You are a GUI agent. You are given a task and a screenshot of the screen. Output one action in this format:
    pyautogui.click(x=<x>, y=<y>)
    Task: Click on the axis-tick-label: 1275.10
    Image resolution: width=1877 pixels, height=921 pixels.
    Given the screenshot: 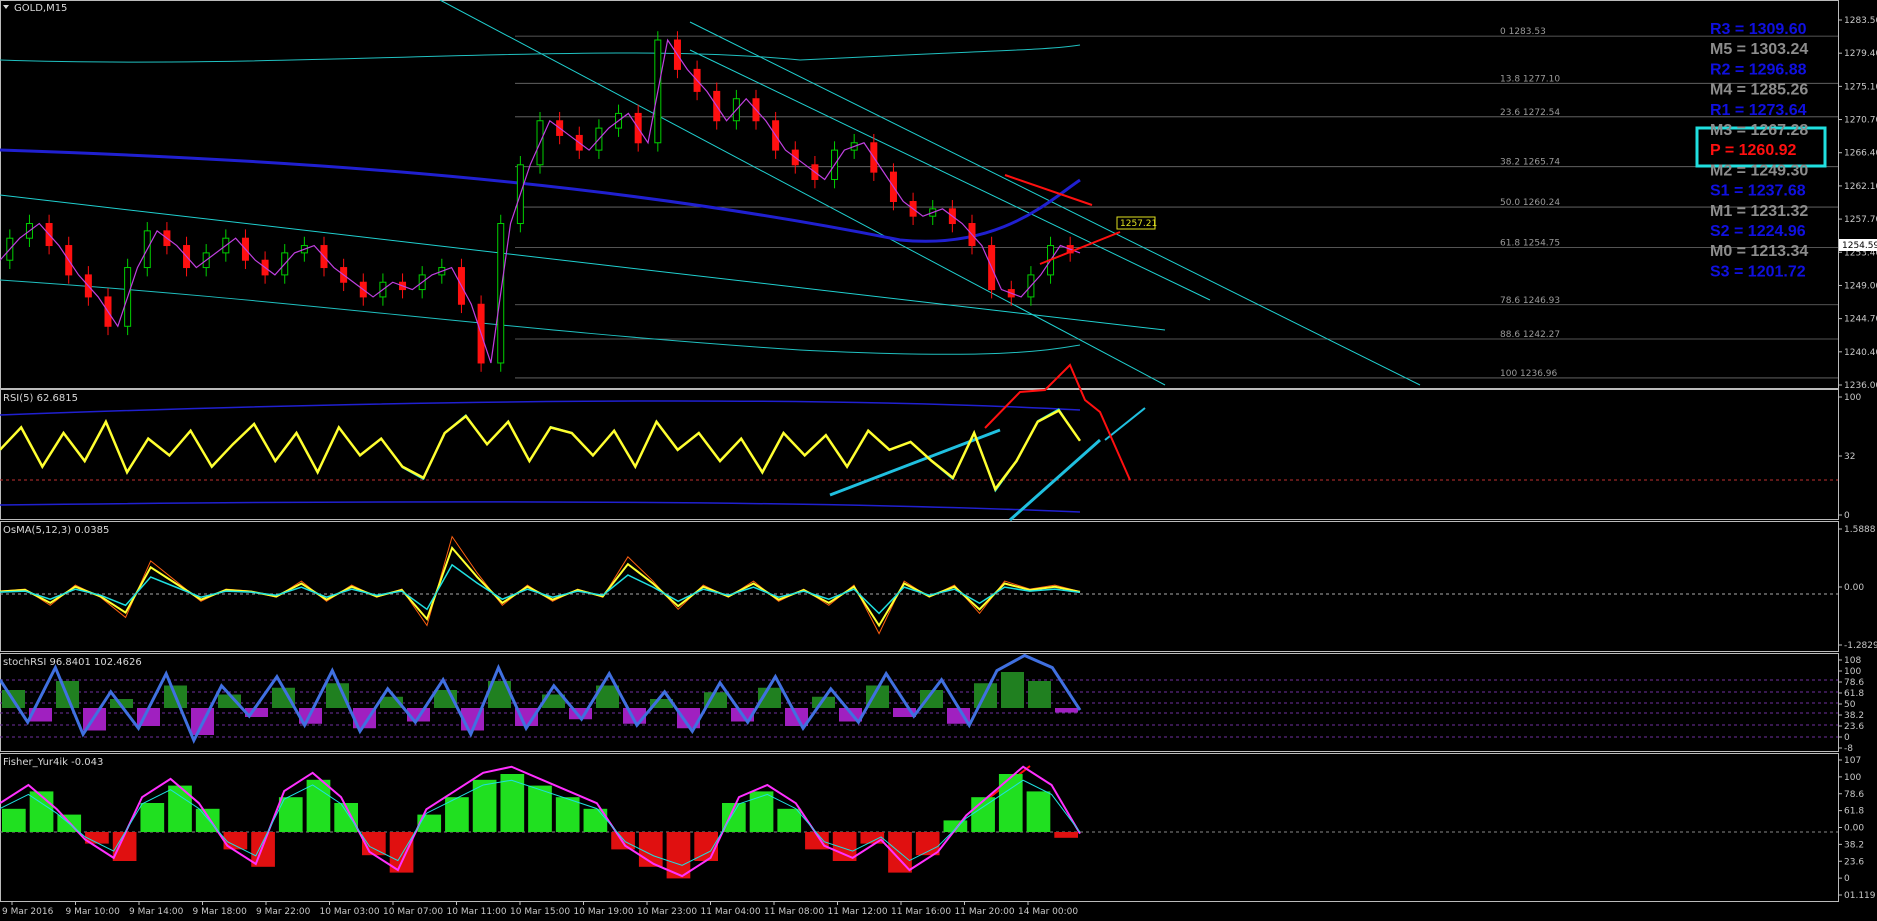 What is the action you would take?
    pyautogui.click(x=1860, y=87)
    